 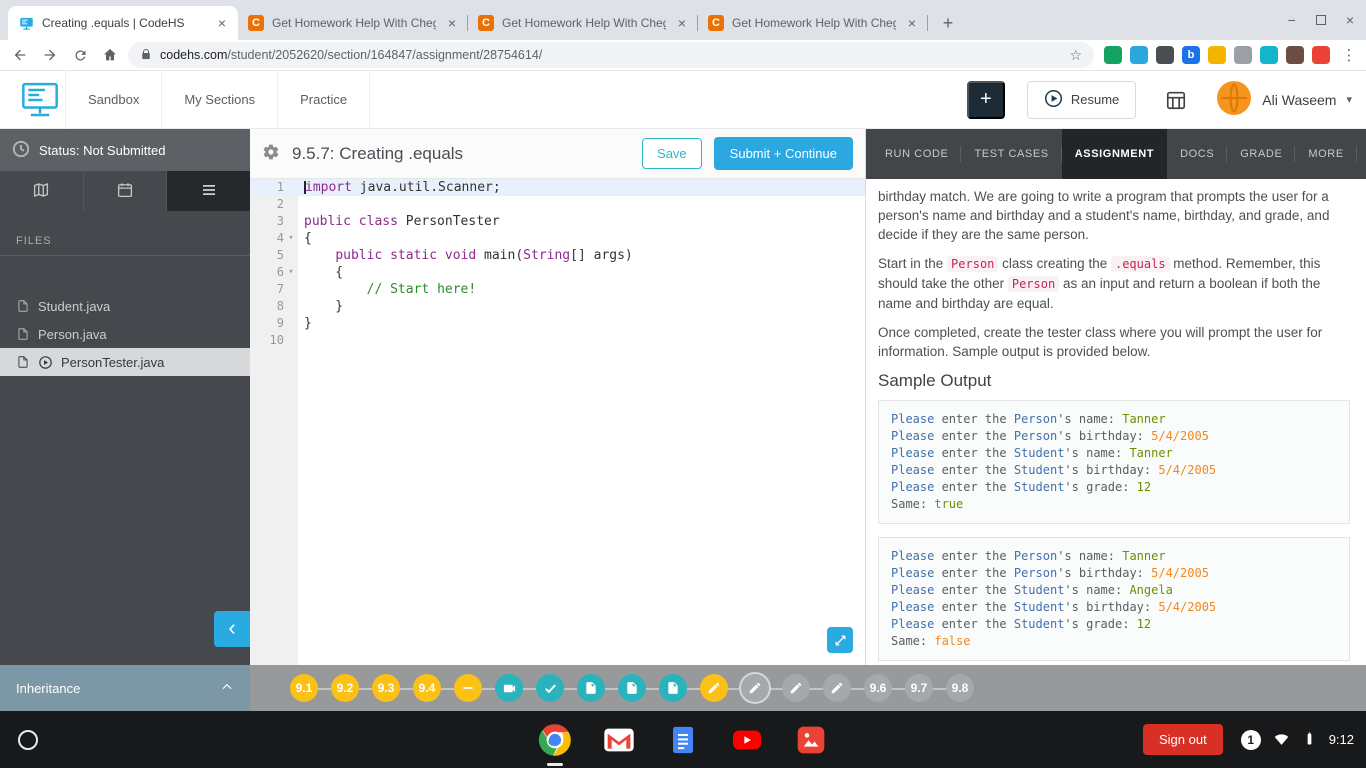 I want to click on lesson-badge-9.3: 9.3, so click(x=386, y=688).